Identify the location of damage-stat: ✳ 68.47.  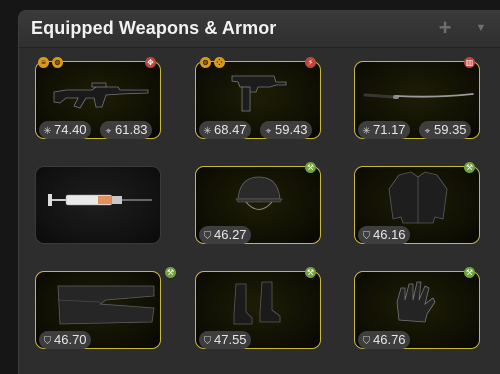
(225, 130).